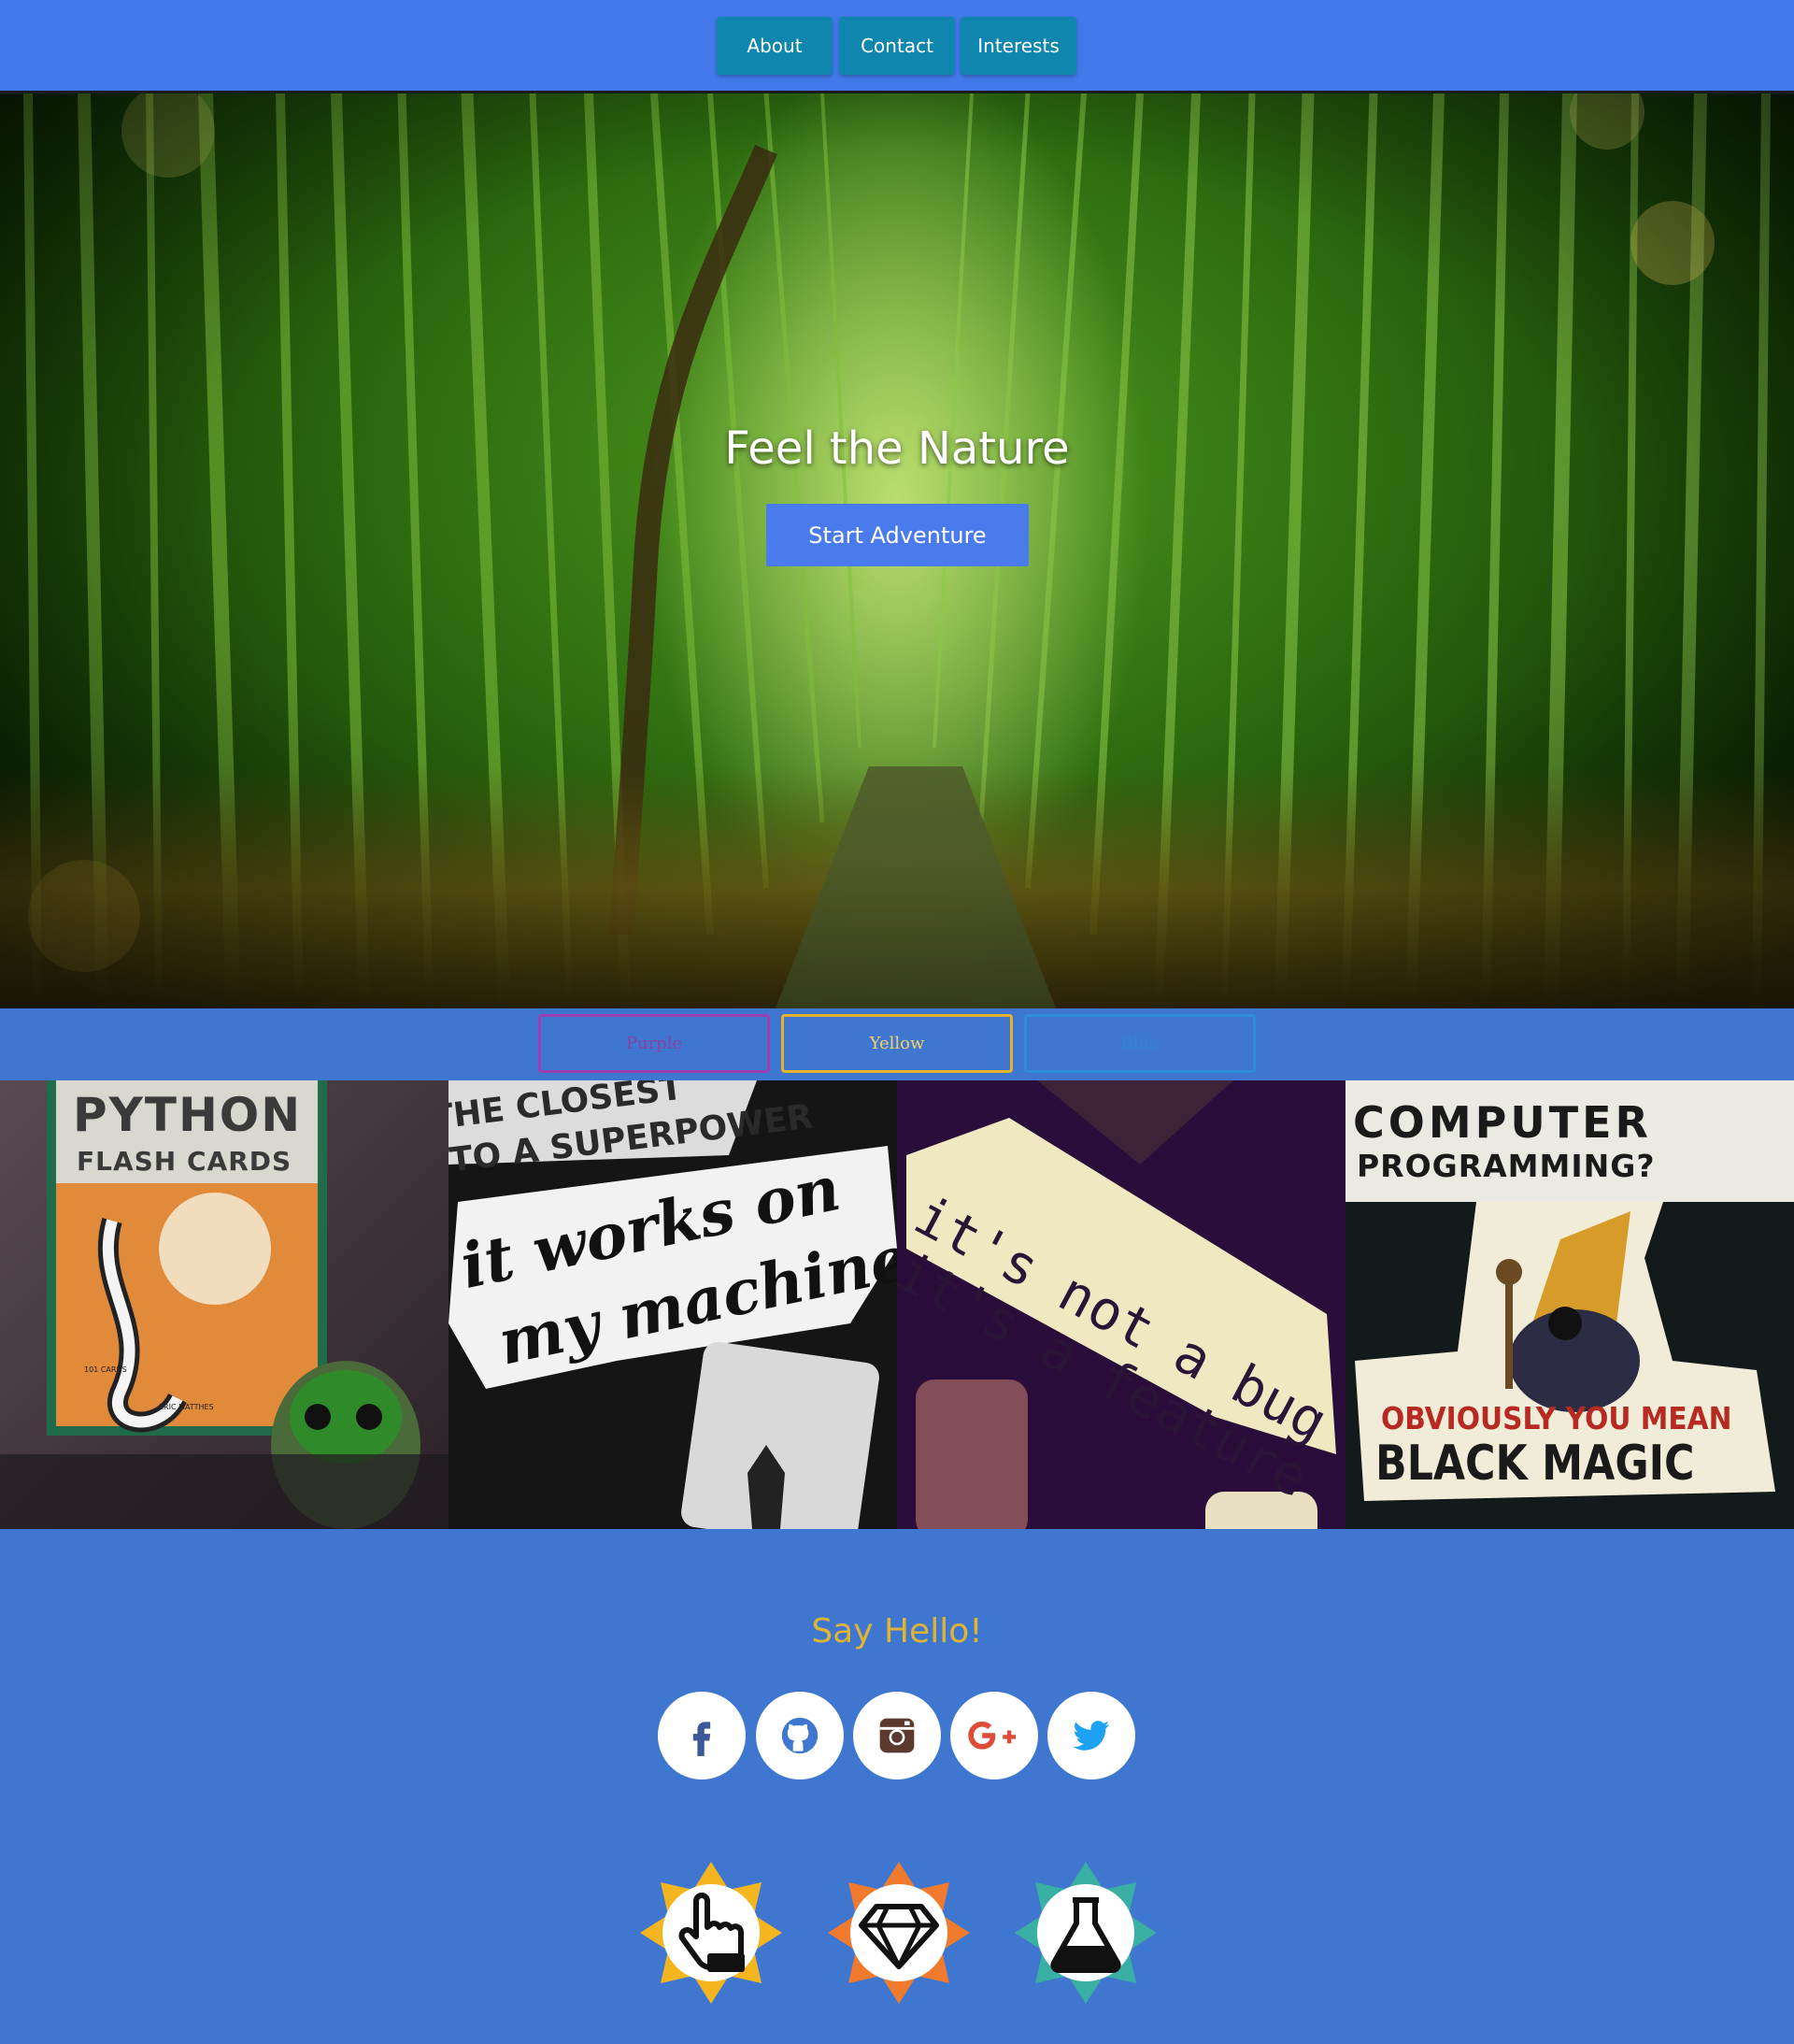 This screenshot has height=2044, width=1794. Describe the element at coordinates (1535, 1464) in the screenshot. I see `photo-text: BLACK MAGIC` at that location.